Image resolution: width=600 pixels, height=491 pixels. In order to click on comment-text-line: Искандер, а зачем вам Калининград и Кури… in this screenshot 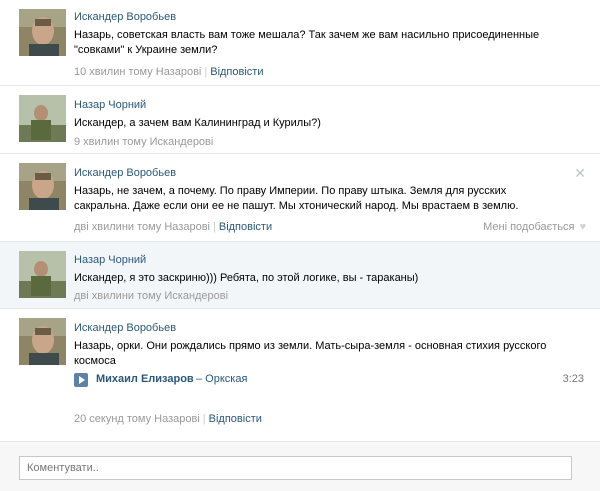, I will do `click(197, 123)`.